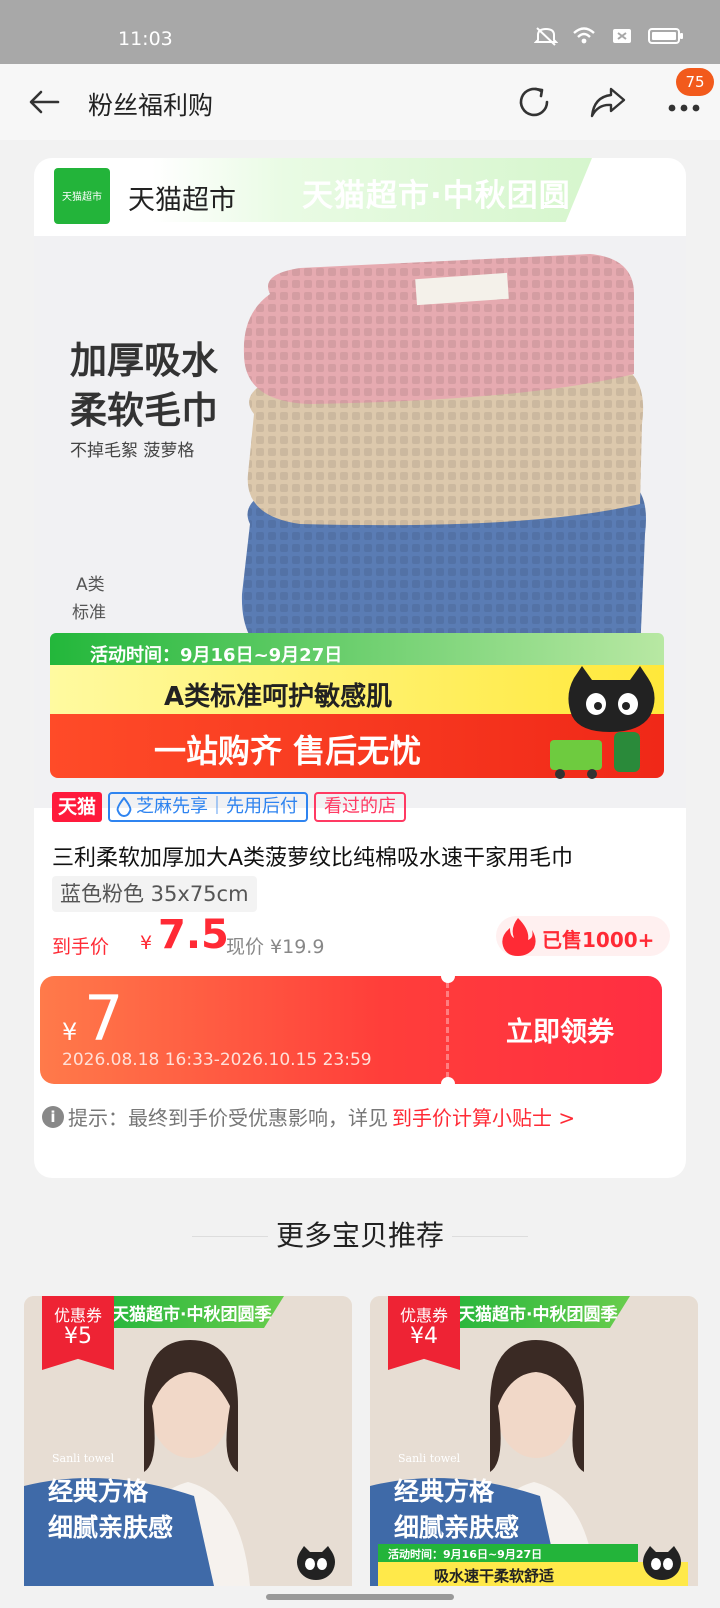  Describe the element at coordinates (609, 36) in the screenshot. I see `status-icons` at that location.